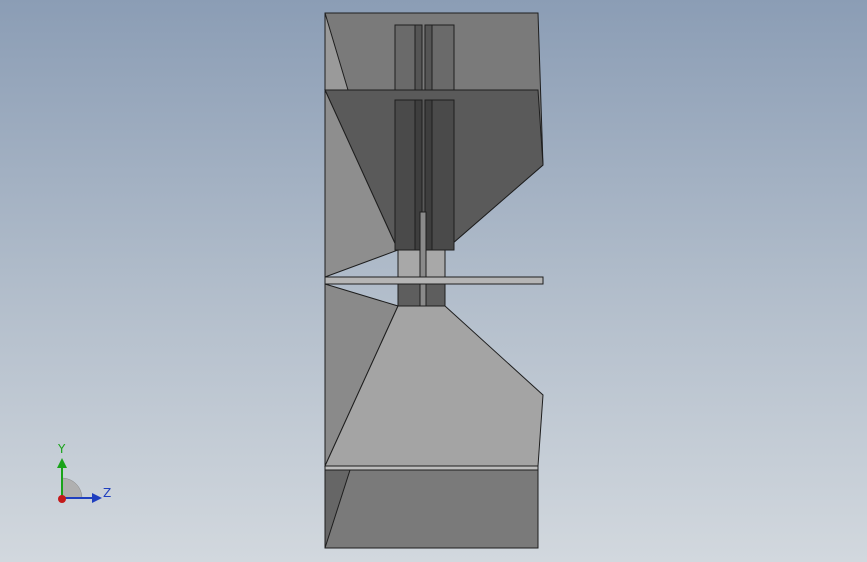 This screenshot has width=867, height=562. Describe the element at coordinates (62, 463) in the screenshot. I see `y-axis-arrow-icon` at that location.